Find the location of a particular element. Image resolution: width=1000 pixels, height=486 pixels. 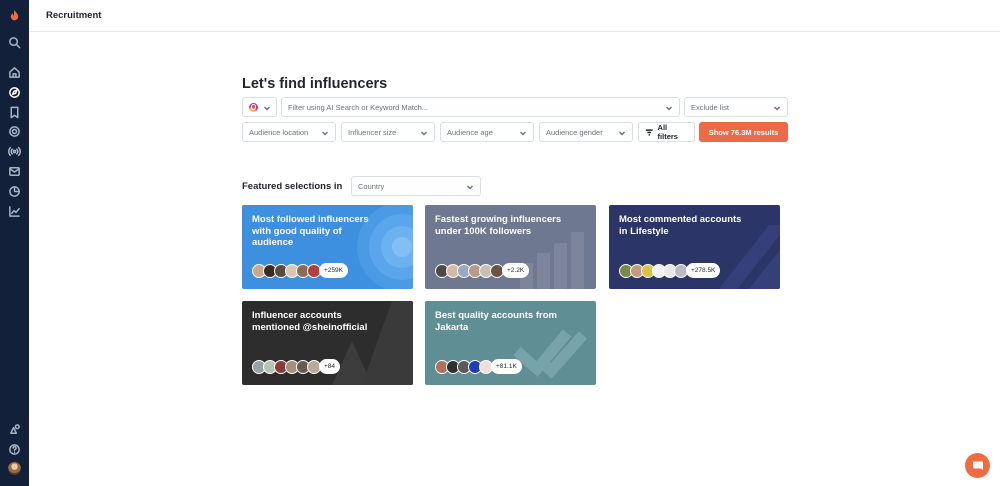

bookmark-icon is located at coordinates (14, 112).